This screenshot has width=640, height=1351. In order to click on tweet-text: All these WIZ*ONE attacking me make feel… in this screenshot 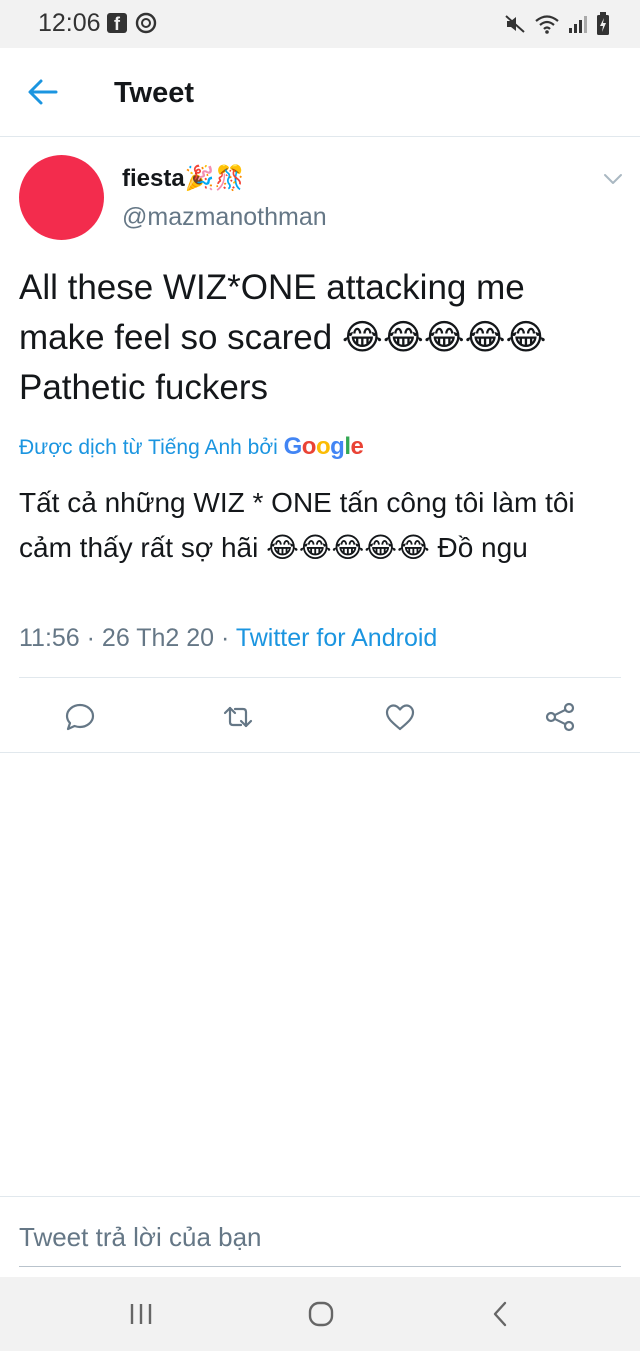, I will do `click(283, 337)`.